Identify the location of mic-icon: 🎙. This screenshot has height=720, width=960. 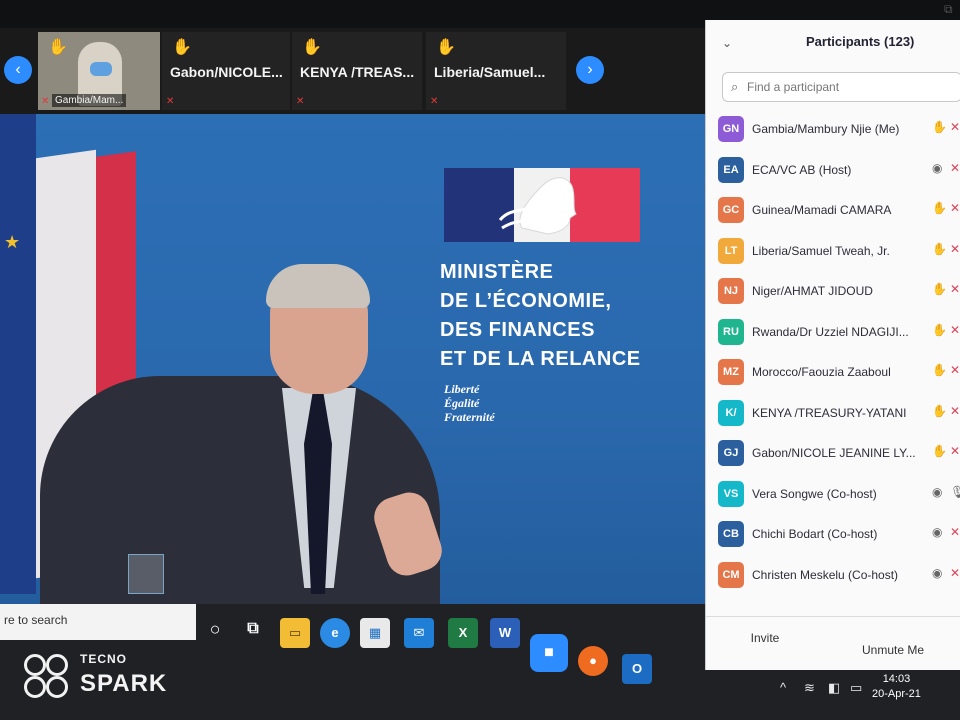
(955, 491).